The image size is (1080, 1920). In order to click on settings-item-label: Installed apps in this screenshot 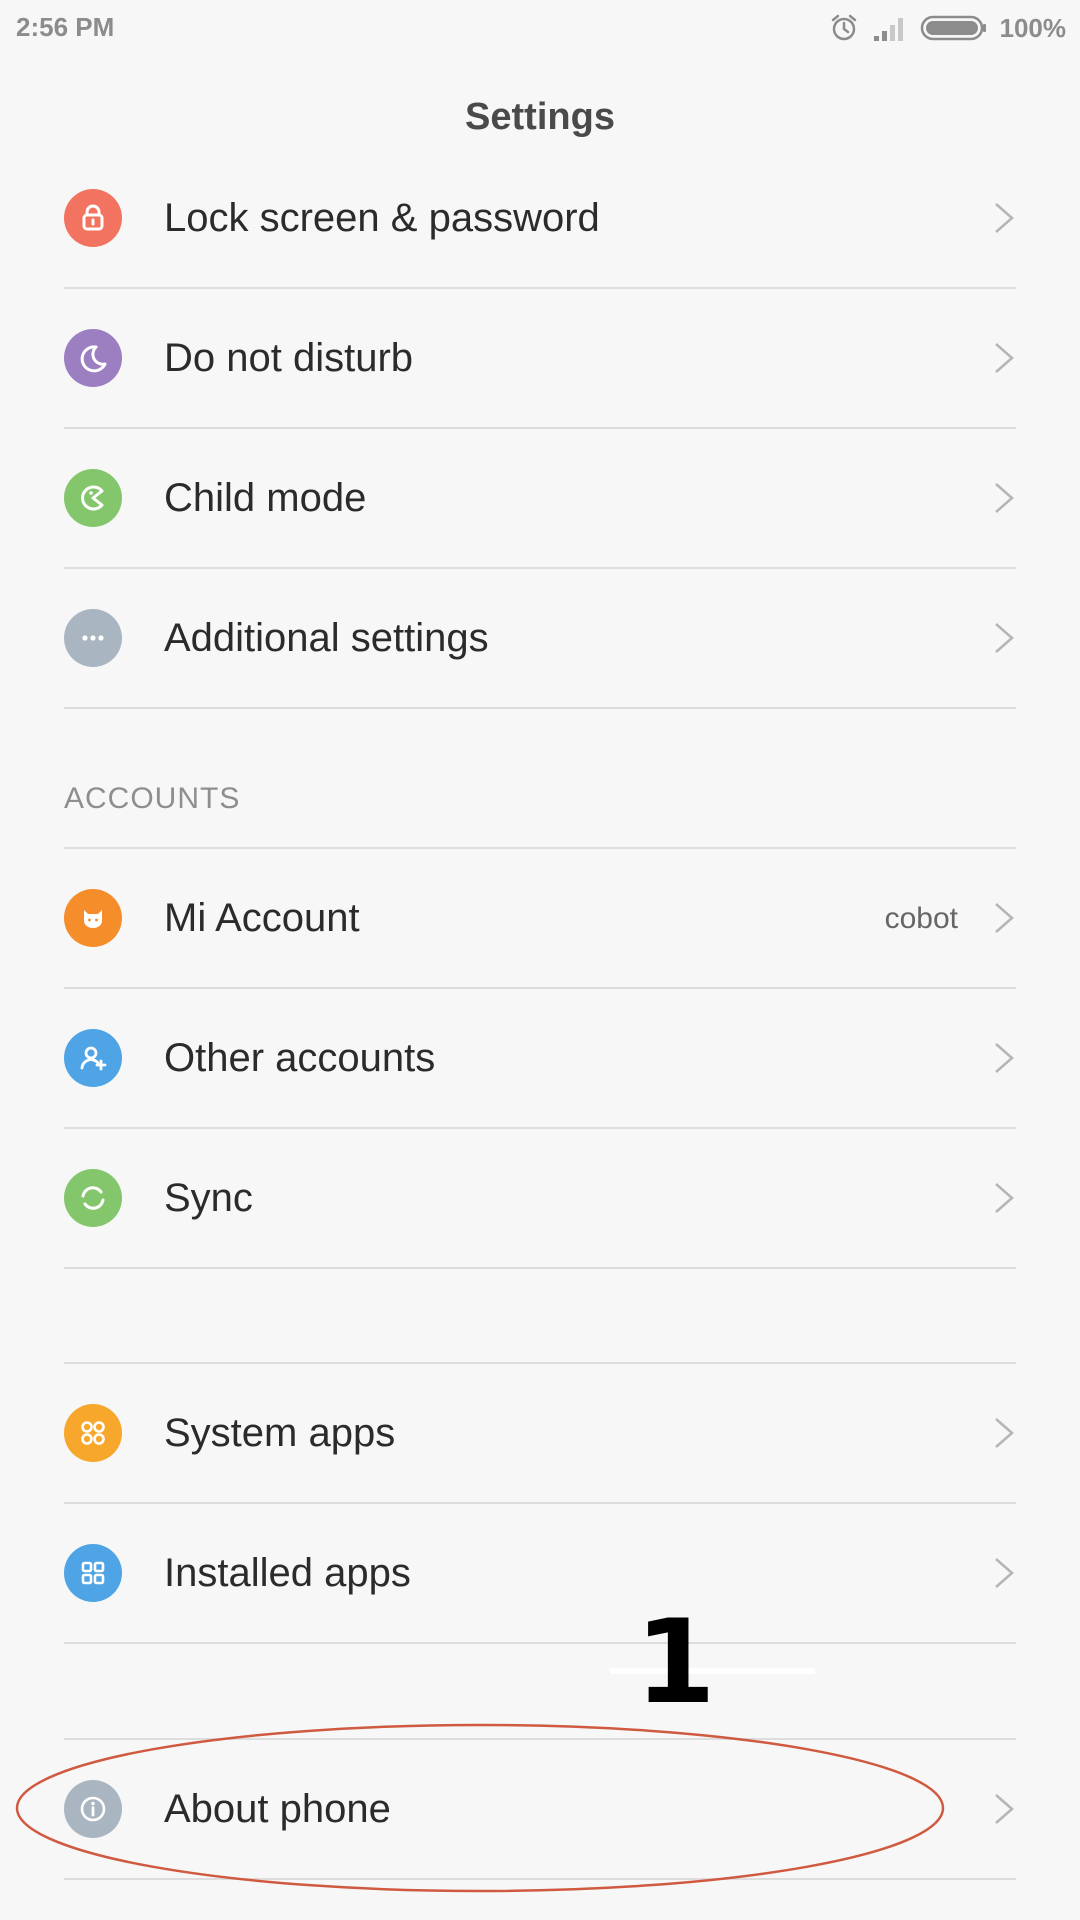, I will do `click(287, 1573)`.